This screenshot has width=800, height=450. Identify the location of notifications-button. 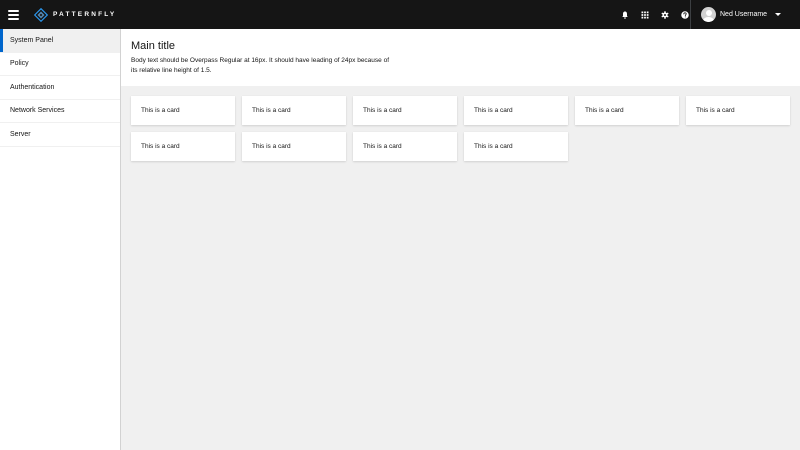
(624, 14).